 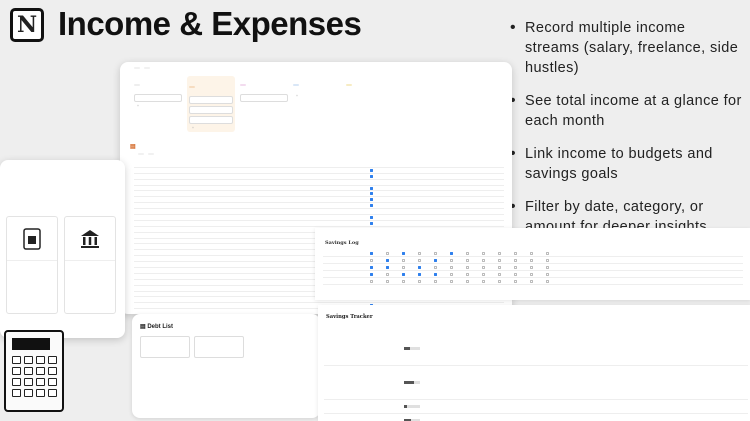 What do you see at coordinates (147, 68) in the screenshot?
I see `table-view-tab` at bounding box center [147, 68].